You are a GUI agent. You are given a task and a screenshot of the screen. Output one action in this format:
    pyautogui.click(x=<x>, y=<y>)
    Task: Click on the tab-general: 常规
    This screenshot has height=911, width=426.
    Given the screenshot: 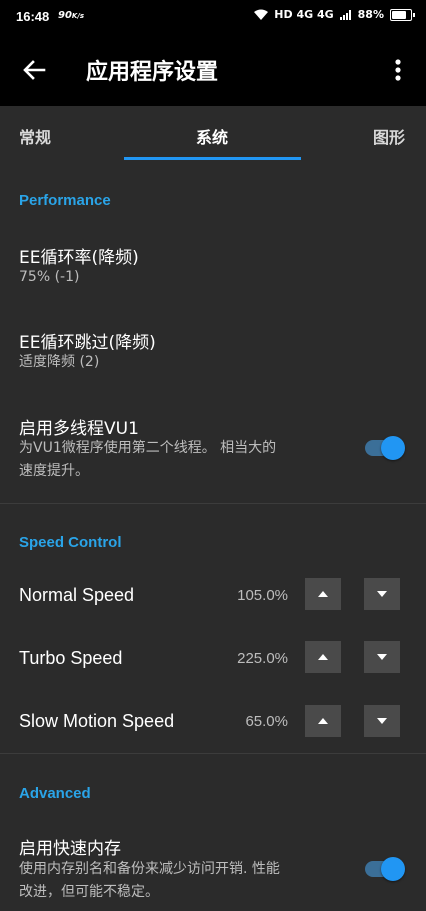 What is the action you would take?
    pyautogui.click(x=35, y=136)
    